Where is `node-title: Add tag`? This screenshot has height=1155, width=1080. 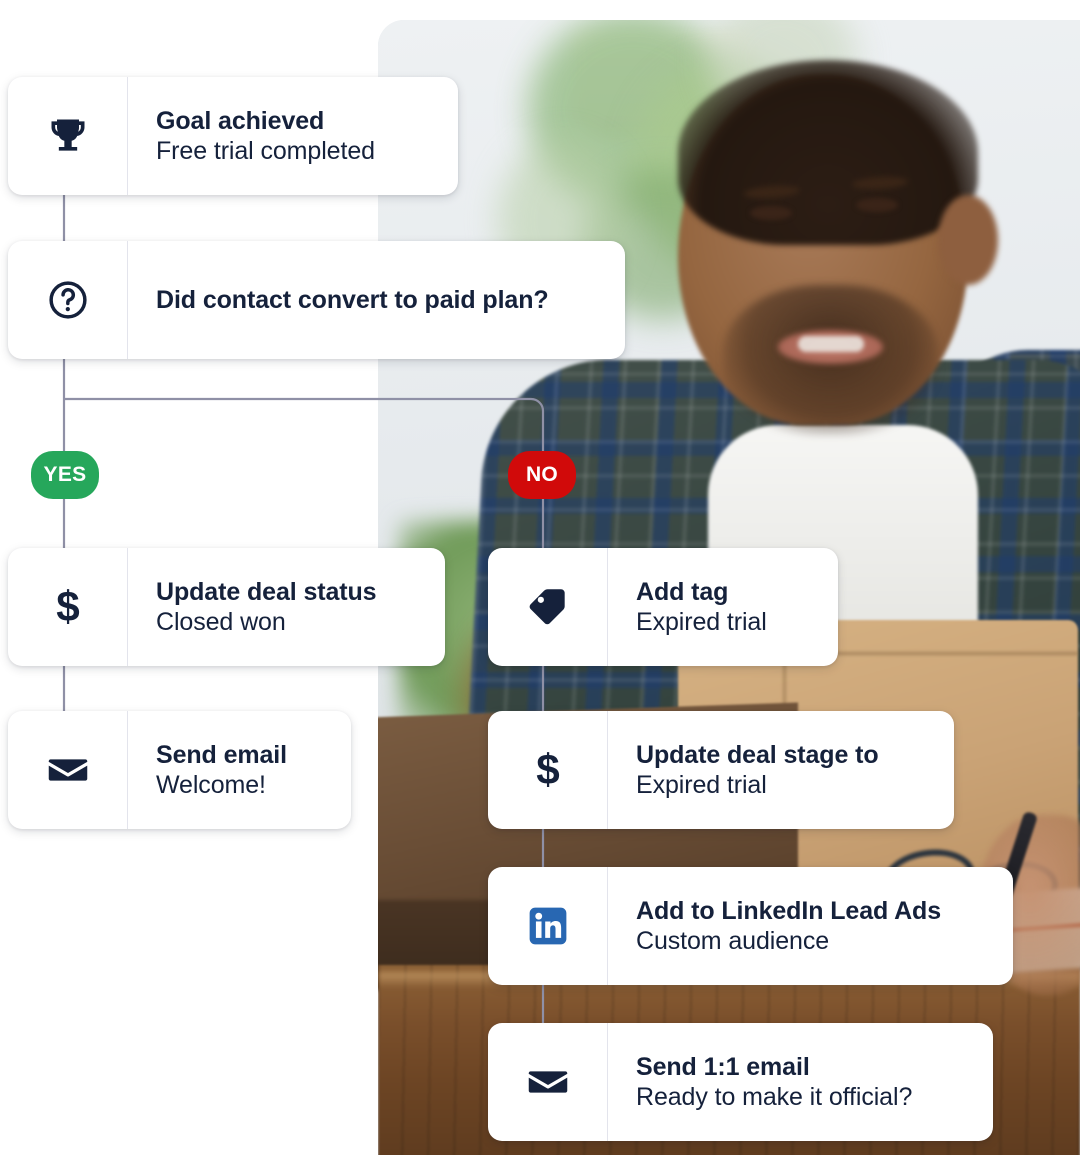
node-title: Add tag is located at coordinates (682, 591).